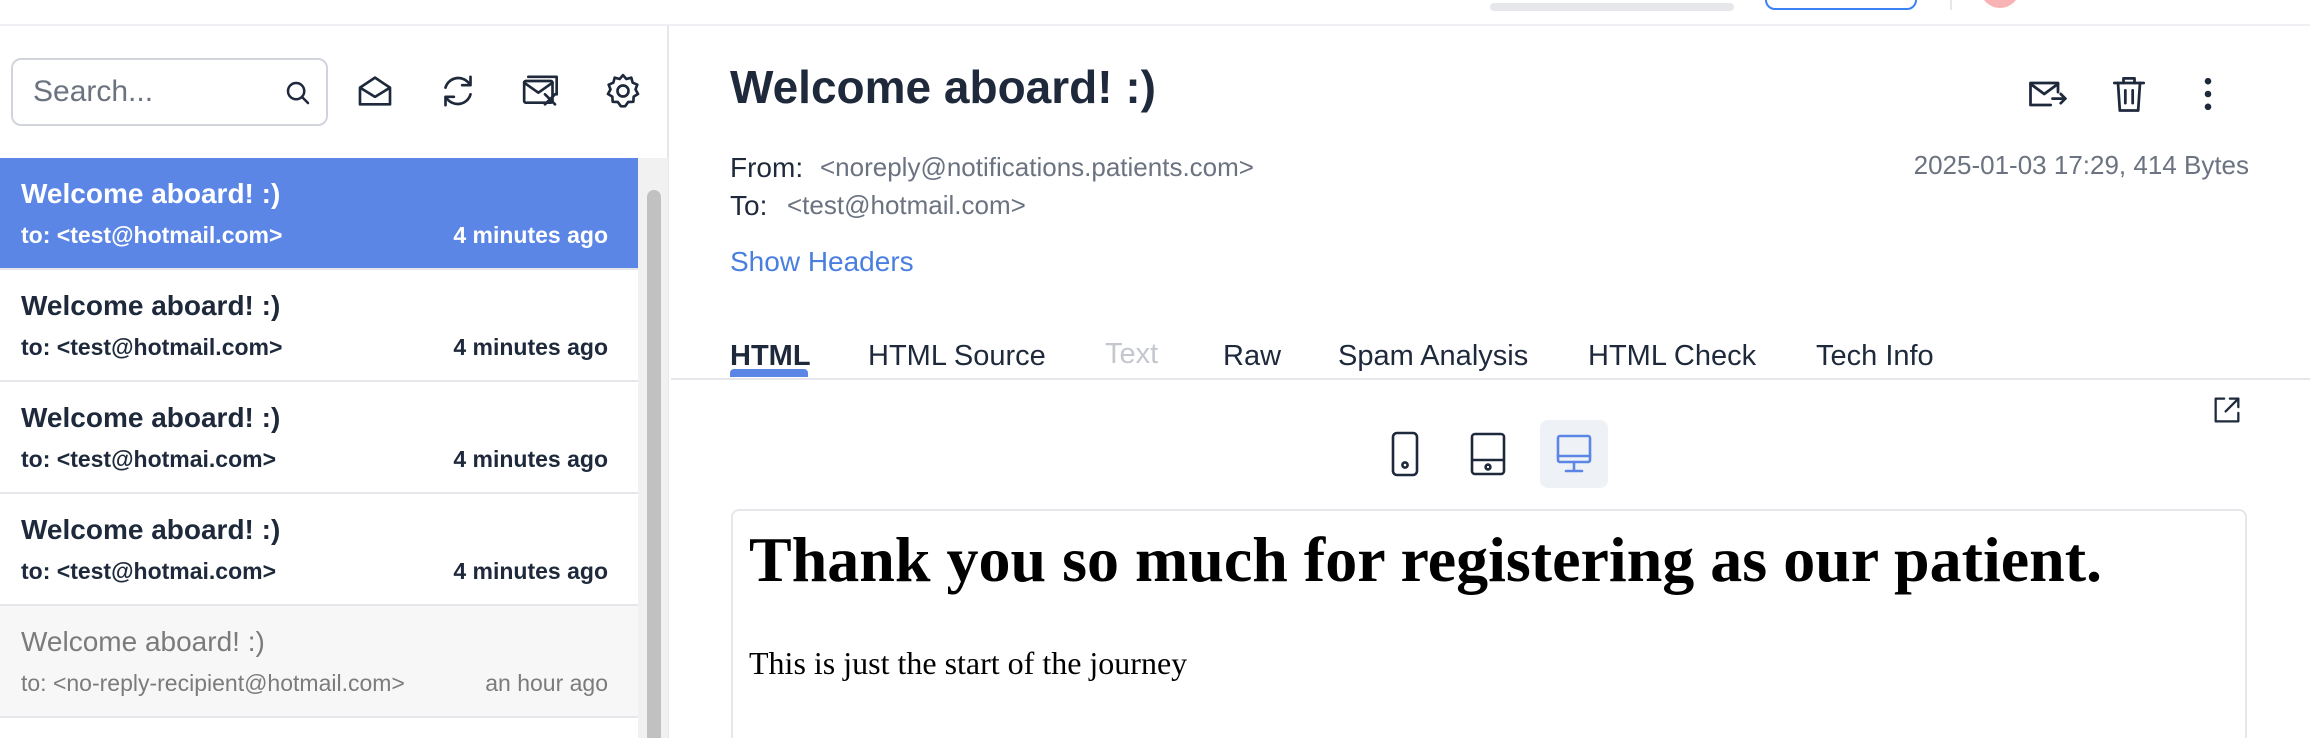 Image resolution: width=2310 pixels, height=738 pixels. What do you see at coordinates (1155, 13) in the screenshot?
I see `top-bar` at bounding box center [1155, 13].